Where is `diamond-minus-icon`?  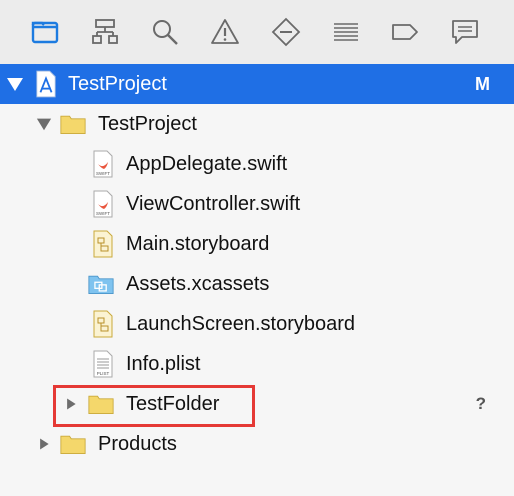 diamond-minus-icon is located at coordinates (286, 32).